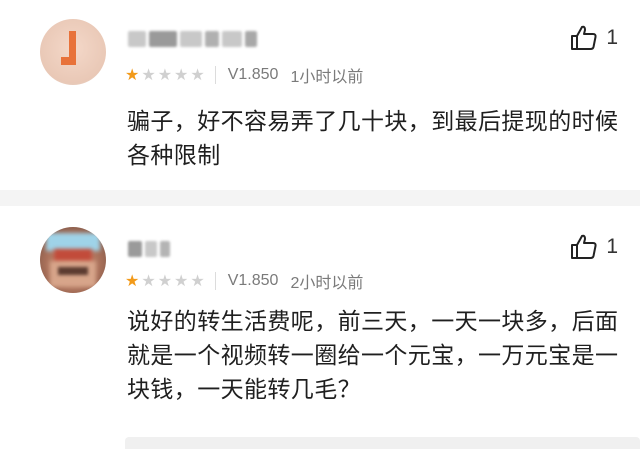  I want to click on review-meta: ★ ★ ★ ★ ★ V1.850 1小时以前, so click(244, 75).